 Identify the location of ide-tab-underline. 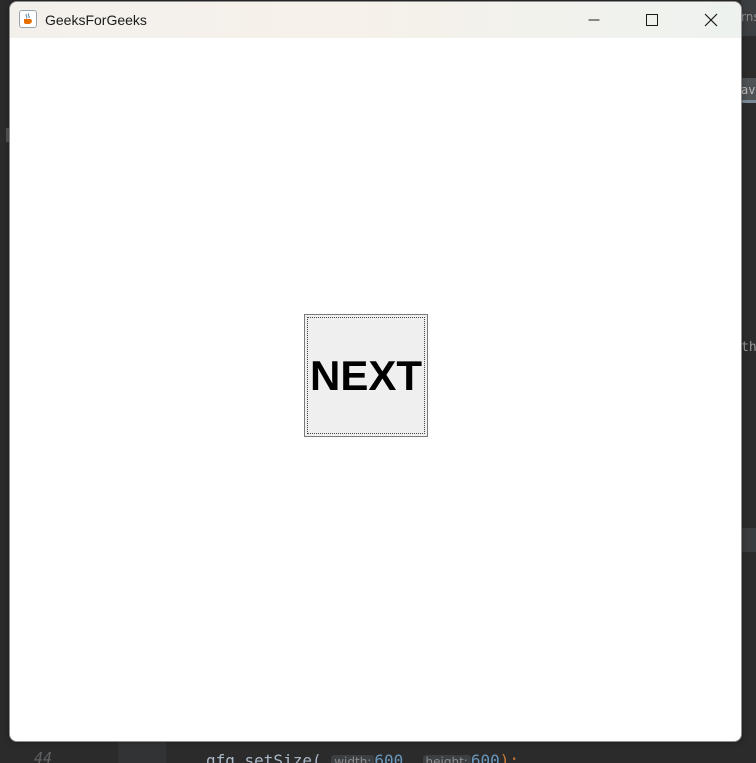
(748, 101).